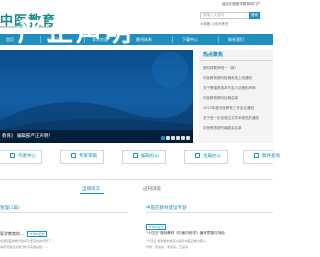 The height and width of the screenshot is (257, 320). I want to click on nav-journals: 期刊体系, so click(144, 39).